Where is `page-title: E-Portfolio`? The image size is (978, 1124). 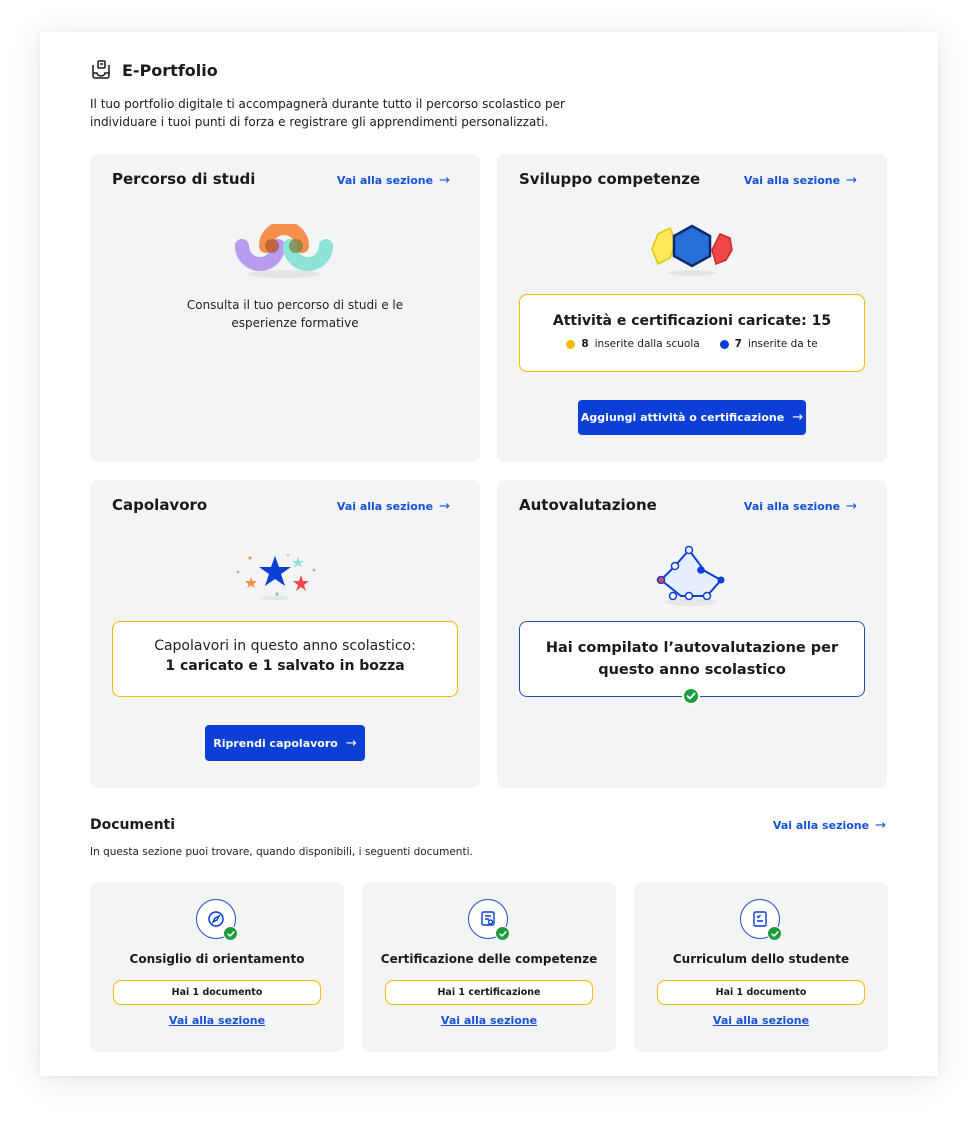
page-title: E-Portfolio is located at coordinates (170, 70).